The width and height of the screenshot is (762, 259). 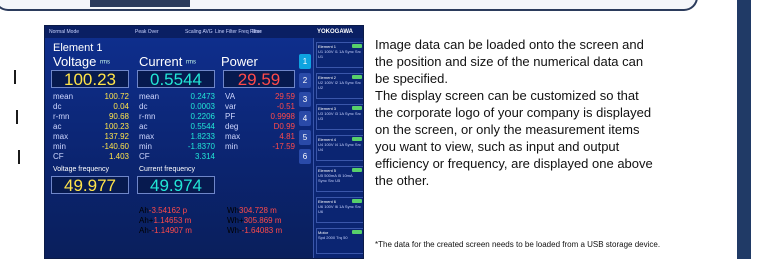 I want to click on voltage-row-value: 137.92, so click(x=116, y=136).